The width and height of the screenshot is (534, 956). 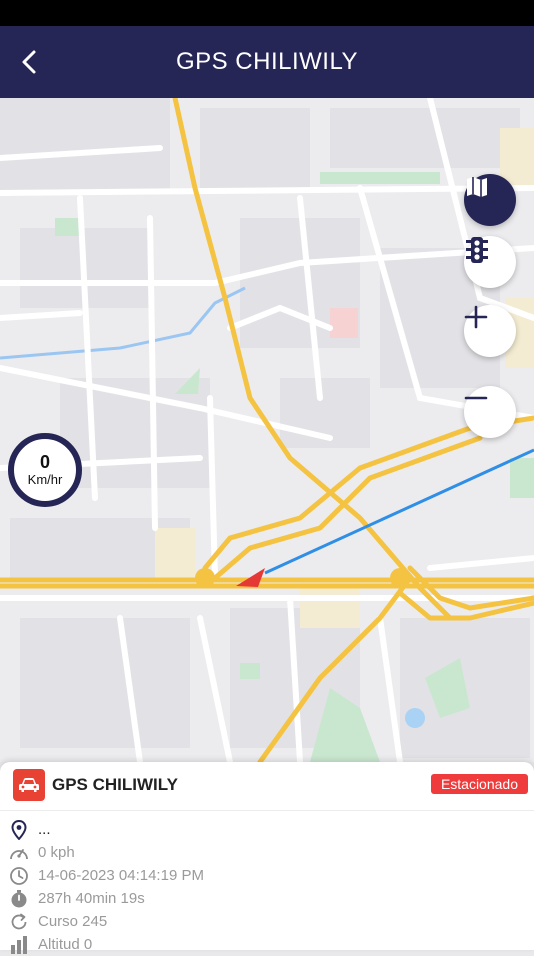 I want to click on course-row: Curso 245, so click(x=267, y=921).